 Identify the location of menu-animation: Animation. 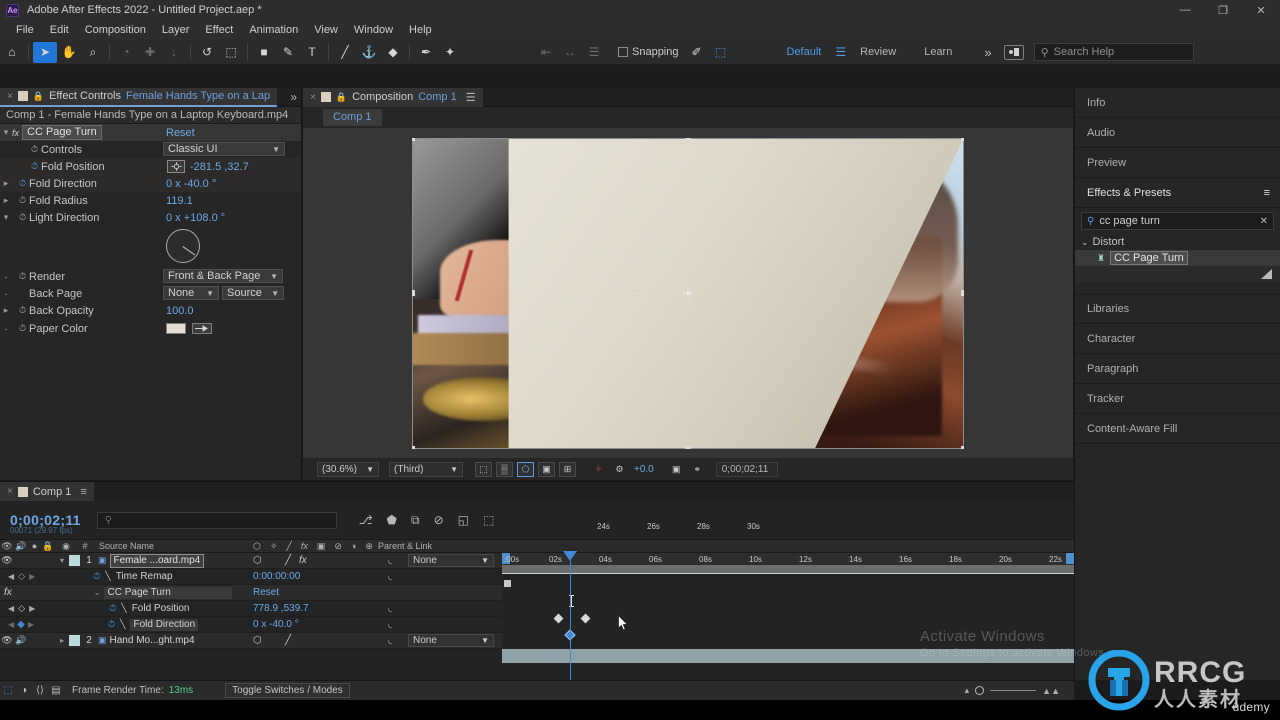
(273, 30).